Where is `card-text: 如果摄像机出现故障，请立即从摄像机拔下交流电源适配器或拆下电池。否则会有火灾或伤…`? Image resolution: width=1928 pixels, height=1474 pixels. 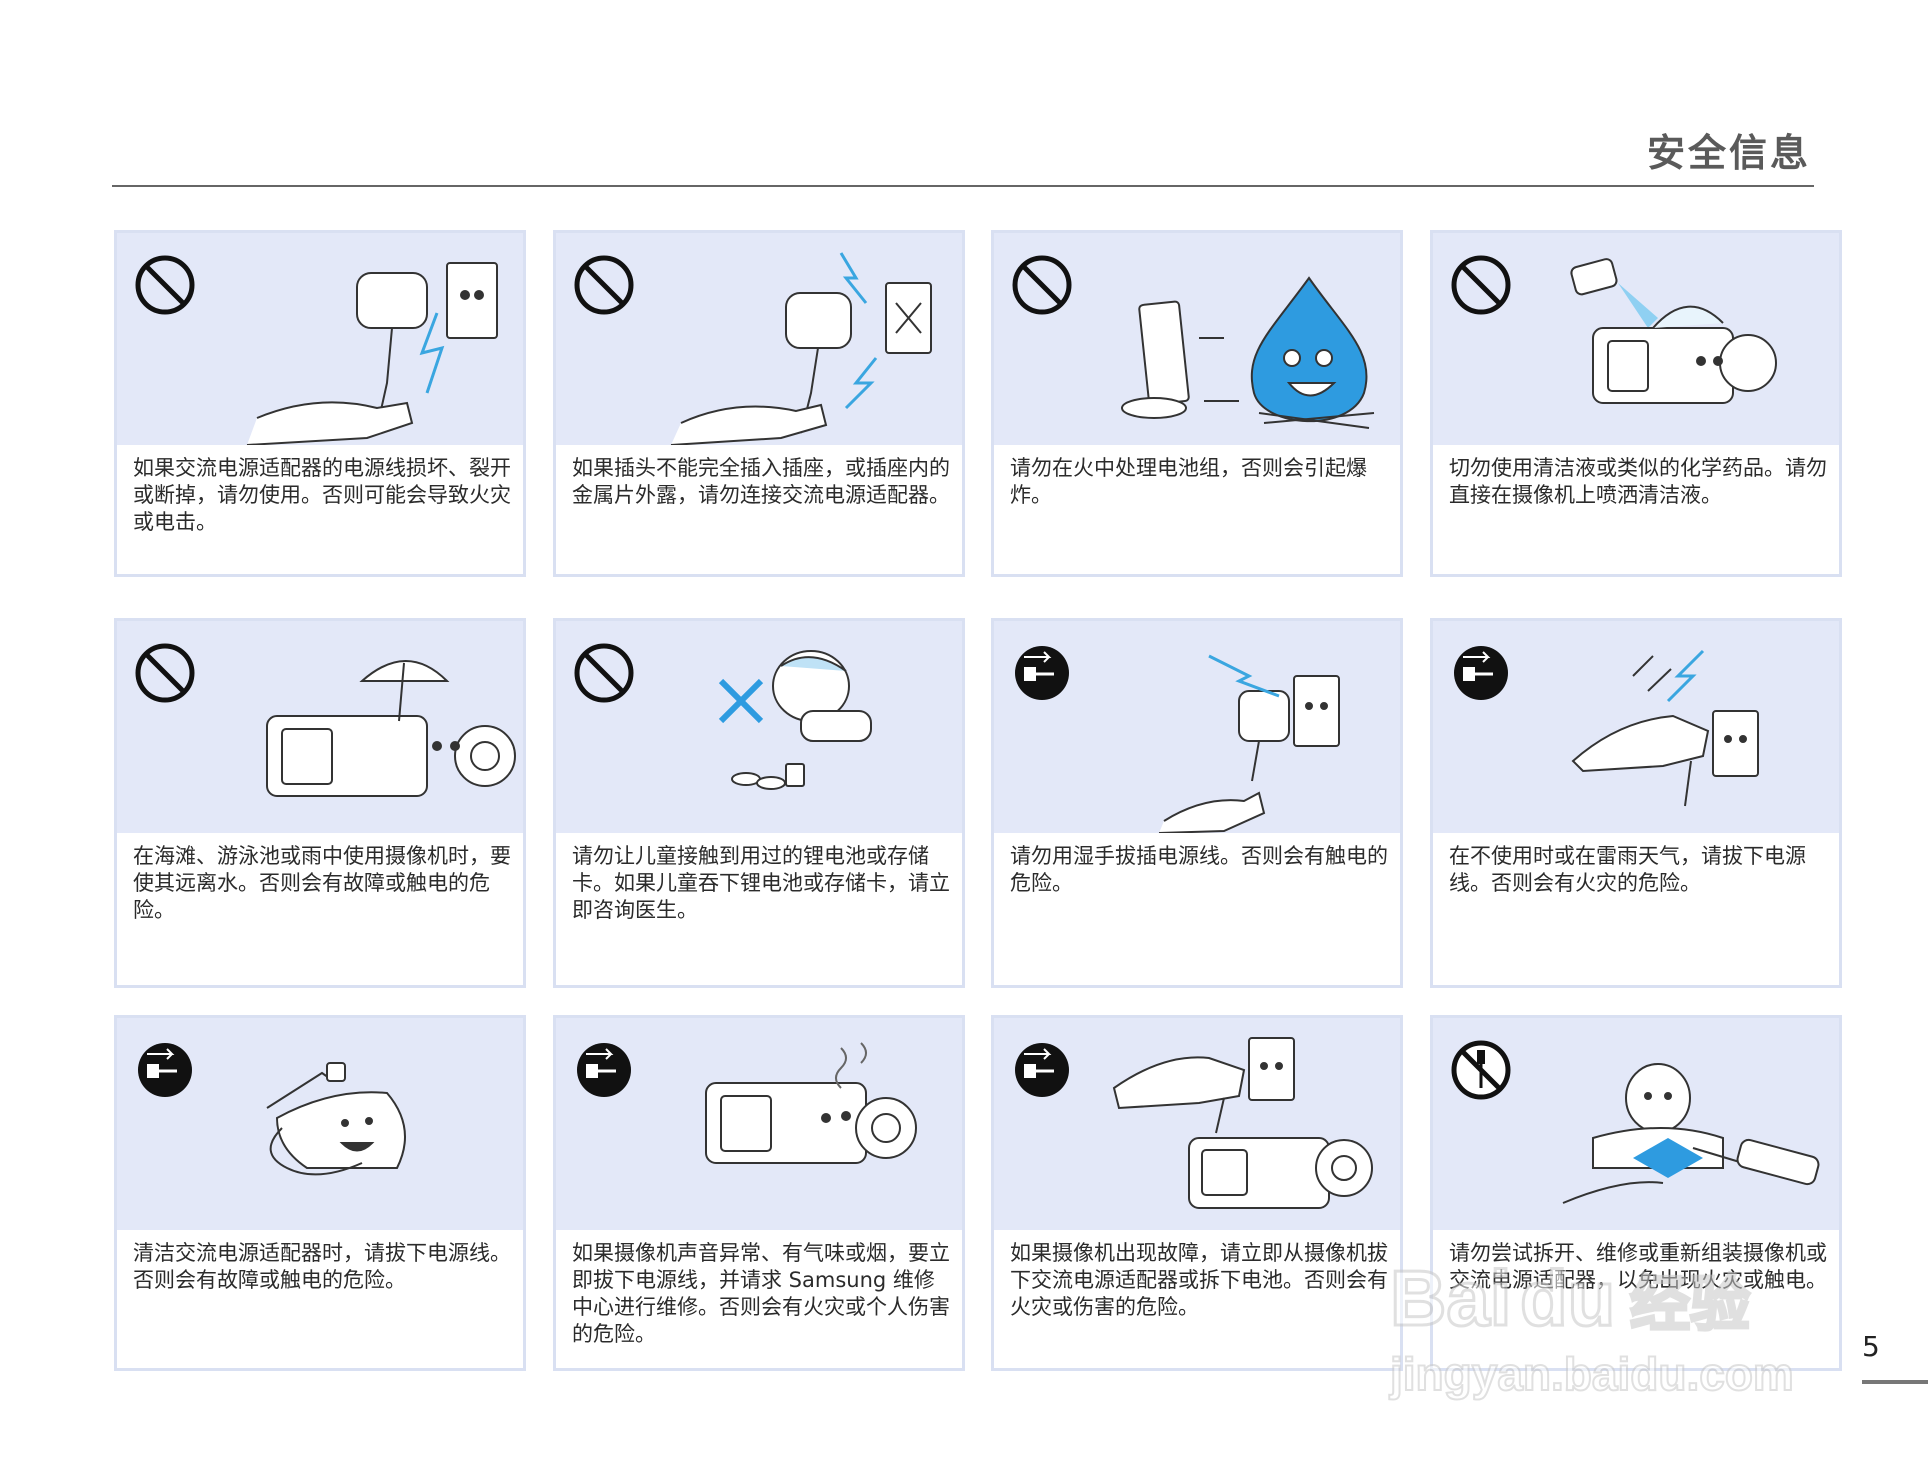
card-text: 如果摄像机出现故障，请立即从摄像机拔下交流电源适配器或拆下电池。否则会有火灾或伤… is located at coordinates (1199, 1280).